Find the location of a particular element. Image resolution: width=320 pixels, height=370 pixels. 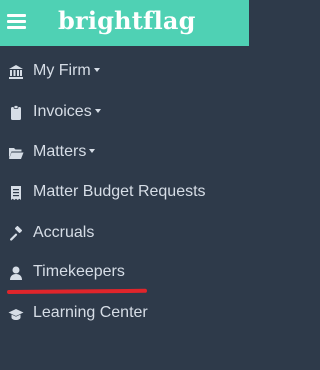

bank-icon is located at coordinates (16, 72).